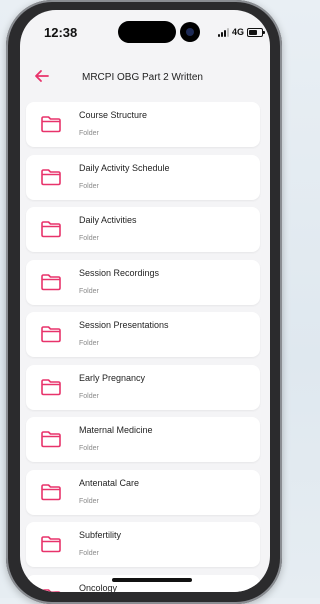 The height and width of the screenshot is (604, 320). I want to click on folder-name: Early Pregnancy, so click(112, 377).